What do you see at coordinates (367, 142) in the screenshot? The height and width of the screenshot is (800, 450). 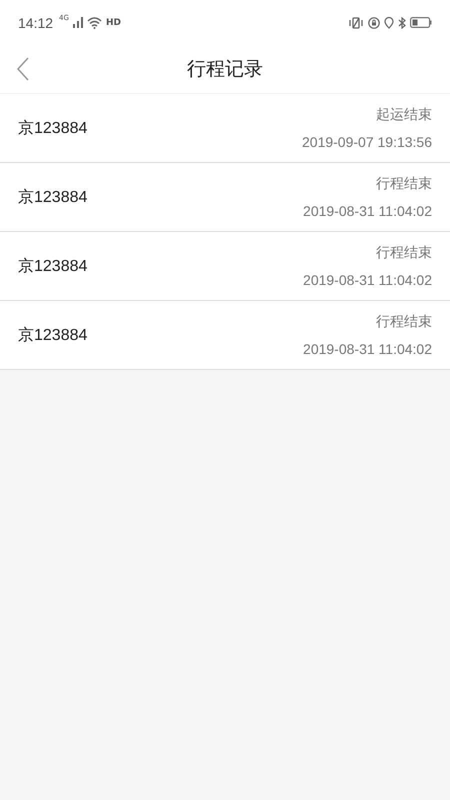 I see `trip-time: 2019-09-07 19:13:56` at bounding box center [367, 142].